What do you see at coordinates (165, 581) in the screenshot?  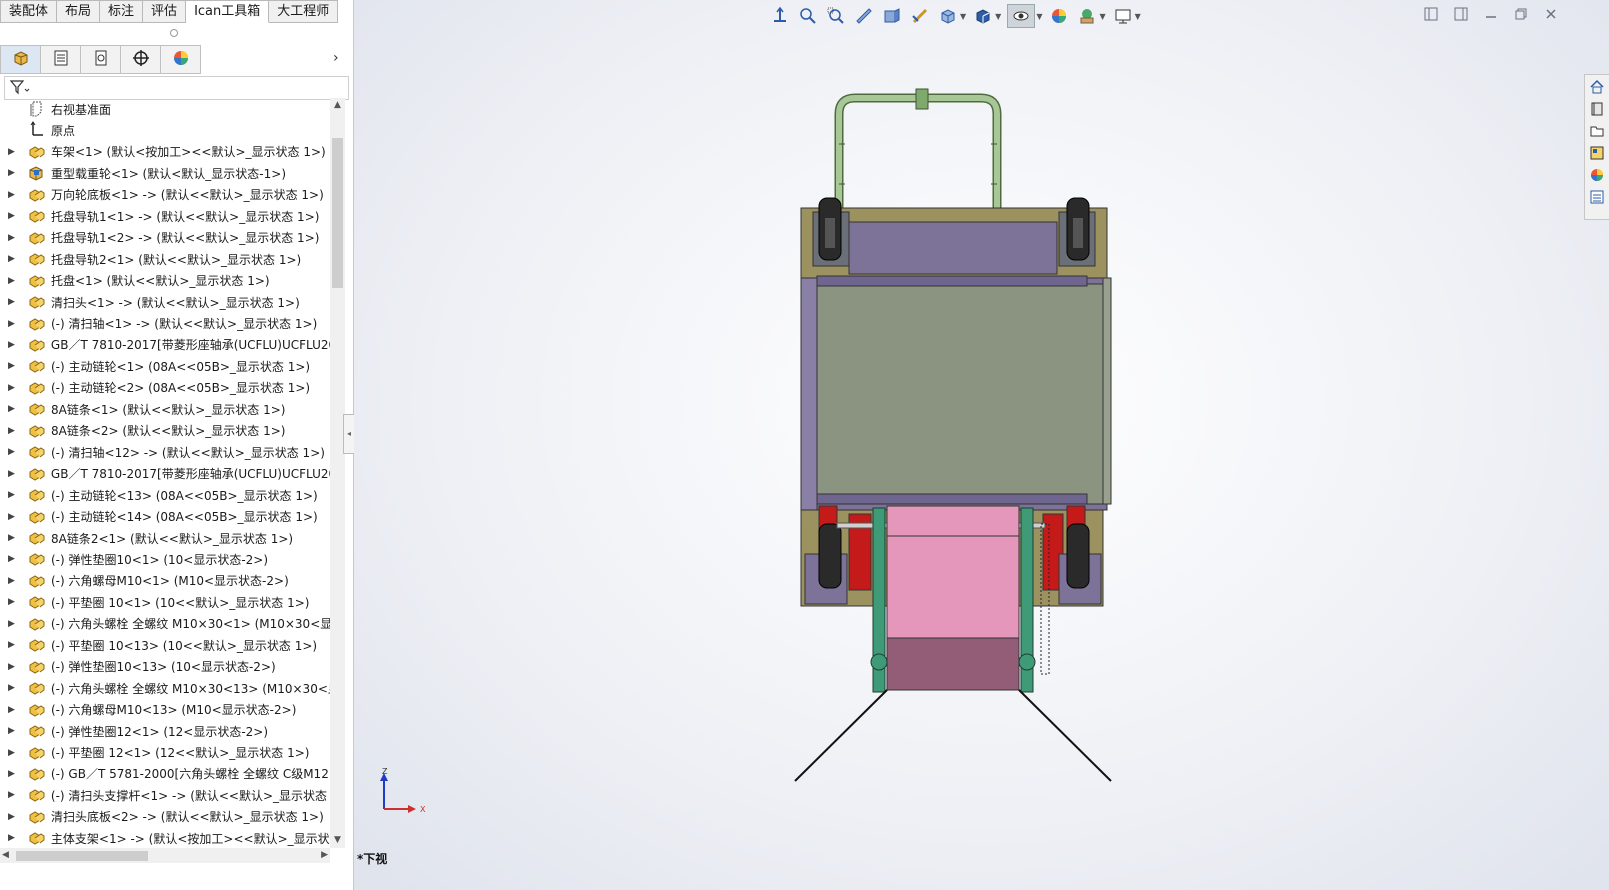 I see `tree-item: ▶ (-) 六角螺母M10<1> (M10<显示状态-2>)` at bounding box center [165, 581].